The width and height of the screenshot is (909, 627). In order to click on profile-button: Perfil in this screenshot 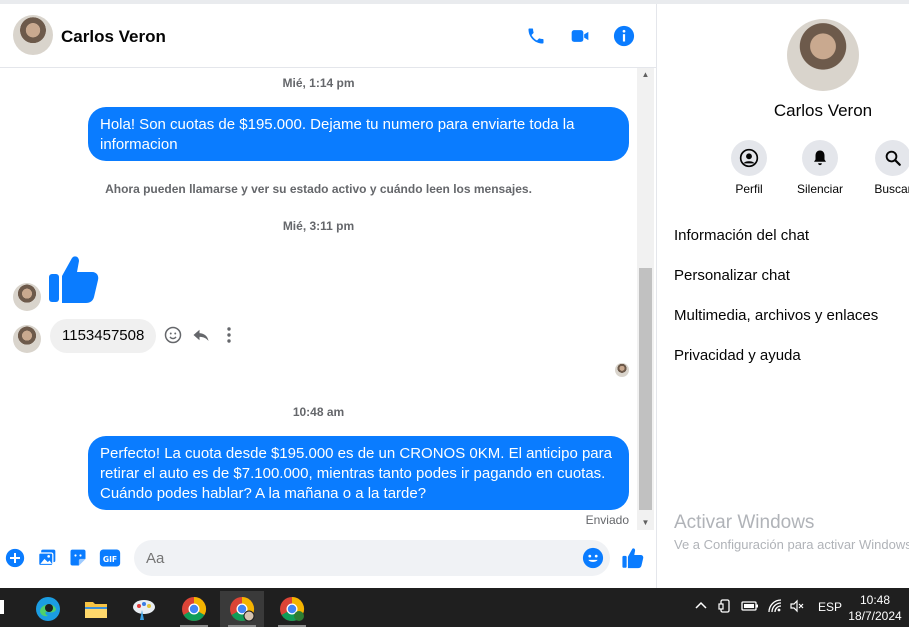, I will do `click(749, 168)`.